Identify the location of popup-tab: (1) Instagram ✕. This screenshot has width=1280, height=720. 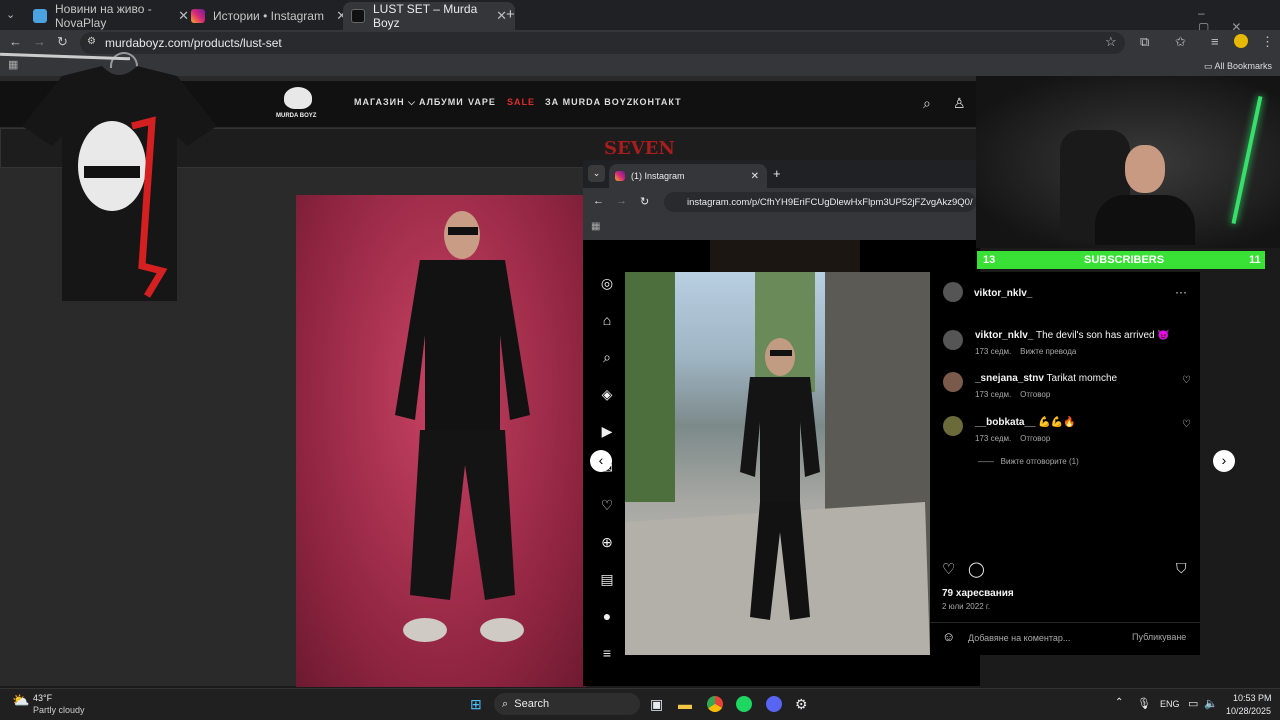
(688, 176).